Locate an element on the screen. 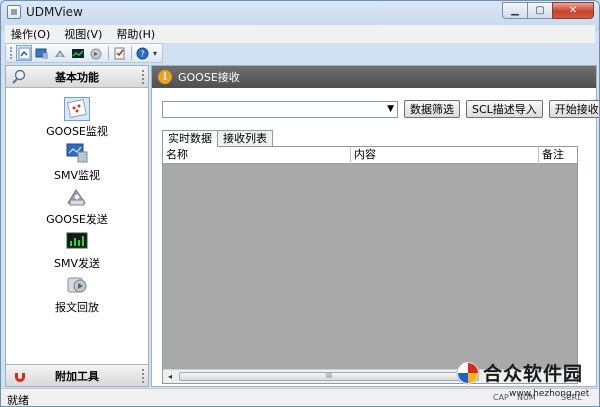  control-row: ▼ 数据筛选 SCL描述导入 开始接收 is located at coordinates (380, 109).